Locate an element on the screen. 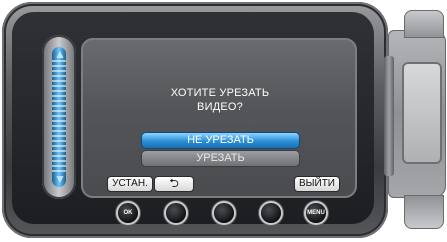  return-arrow-icon: ⮌ is located at coordinates (174, 183).